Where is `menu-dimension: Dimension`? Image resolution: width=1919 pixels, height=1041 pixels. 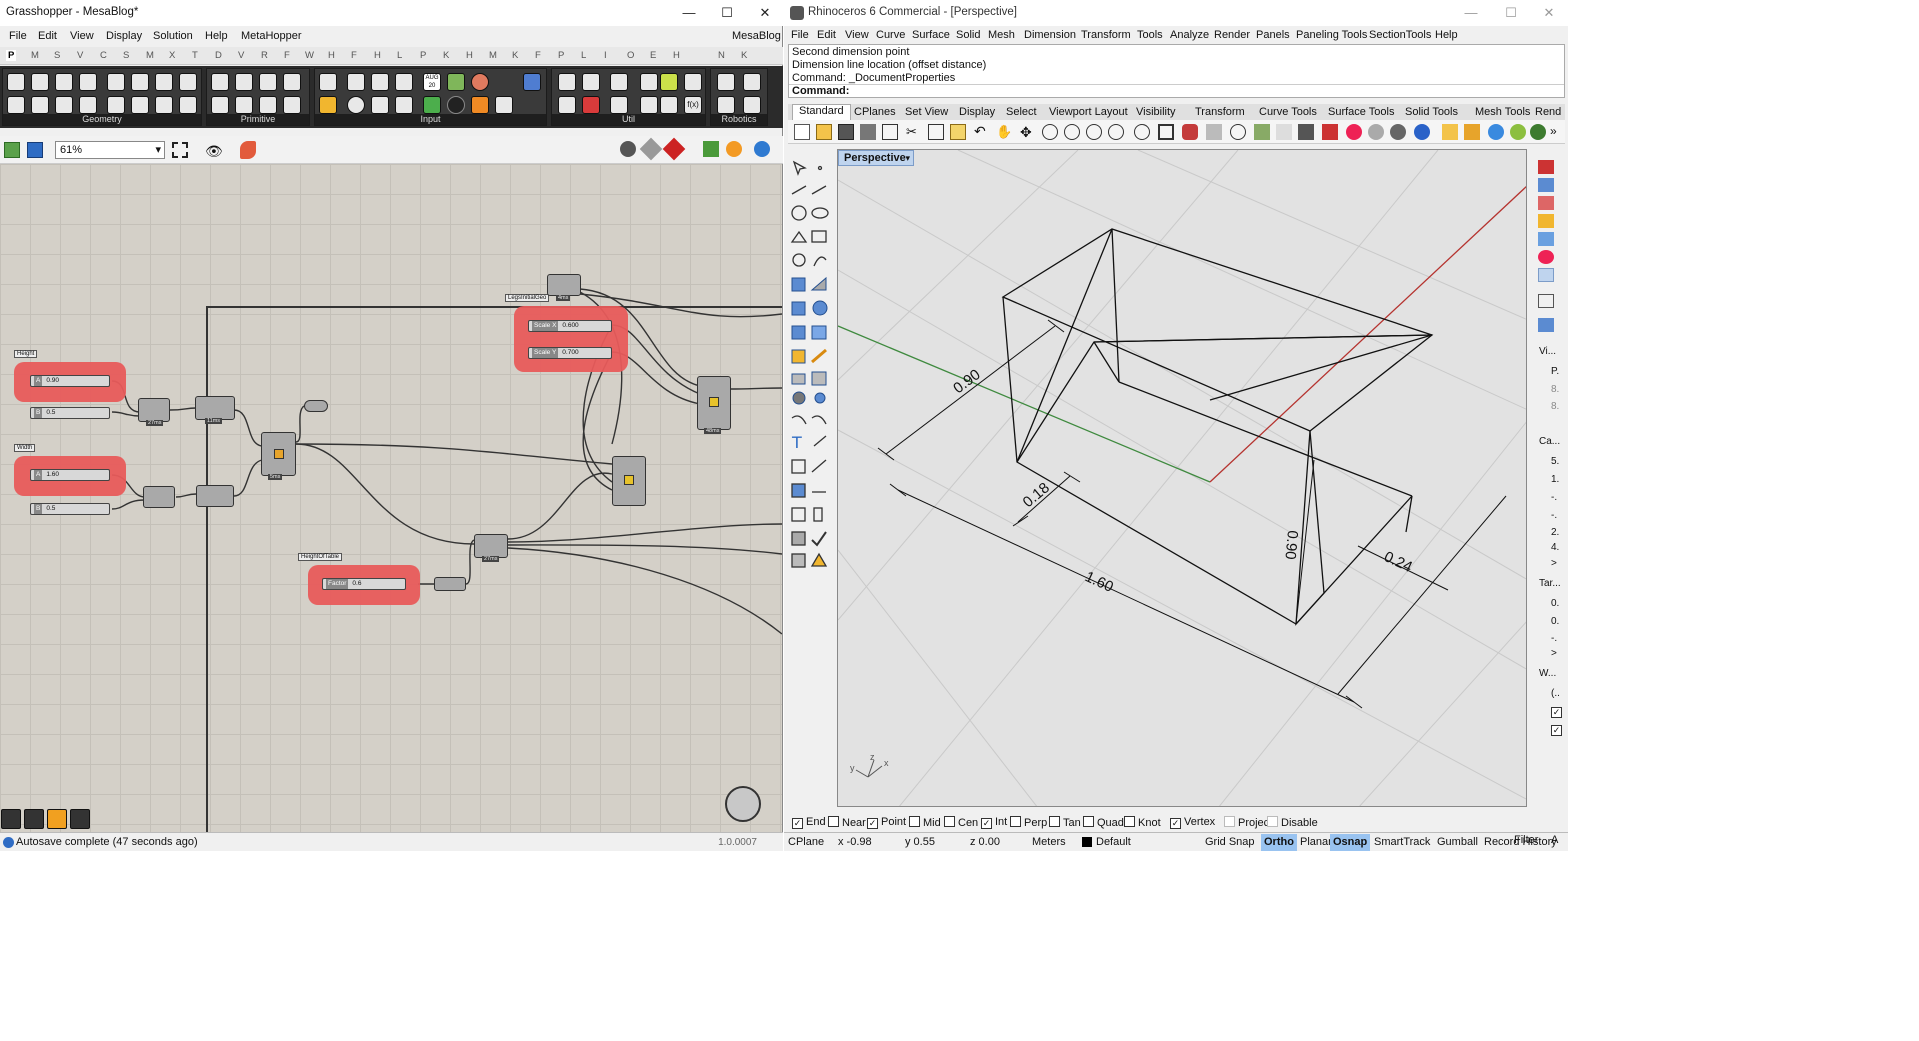
menu-dimension: Dimension is located at coordinates (1050, 35).